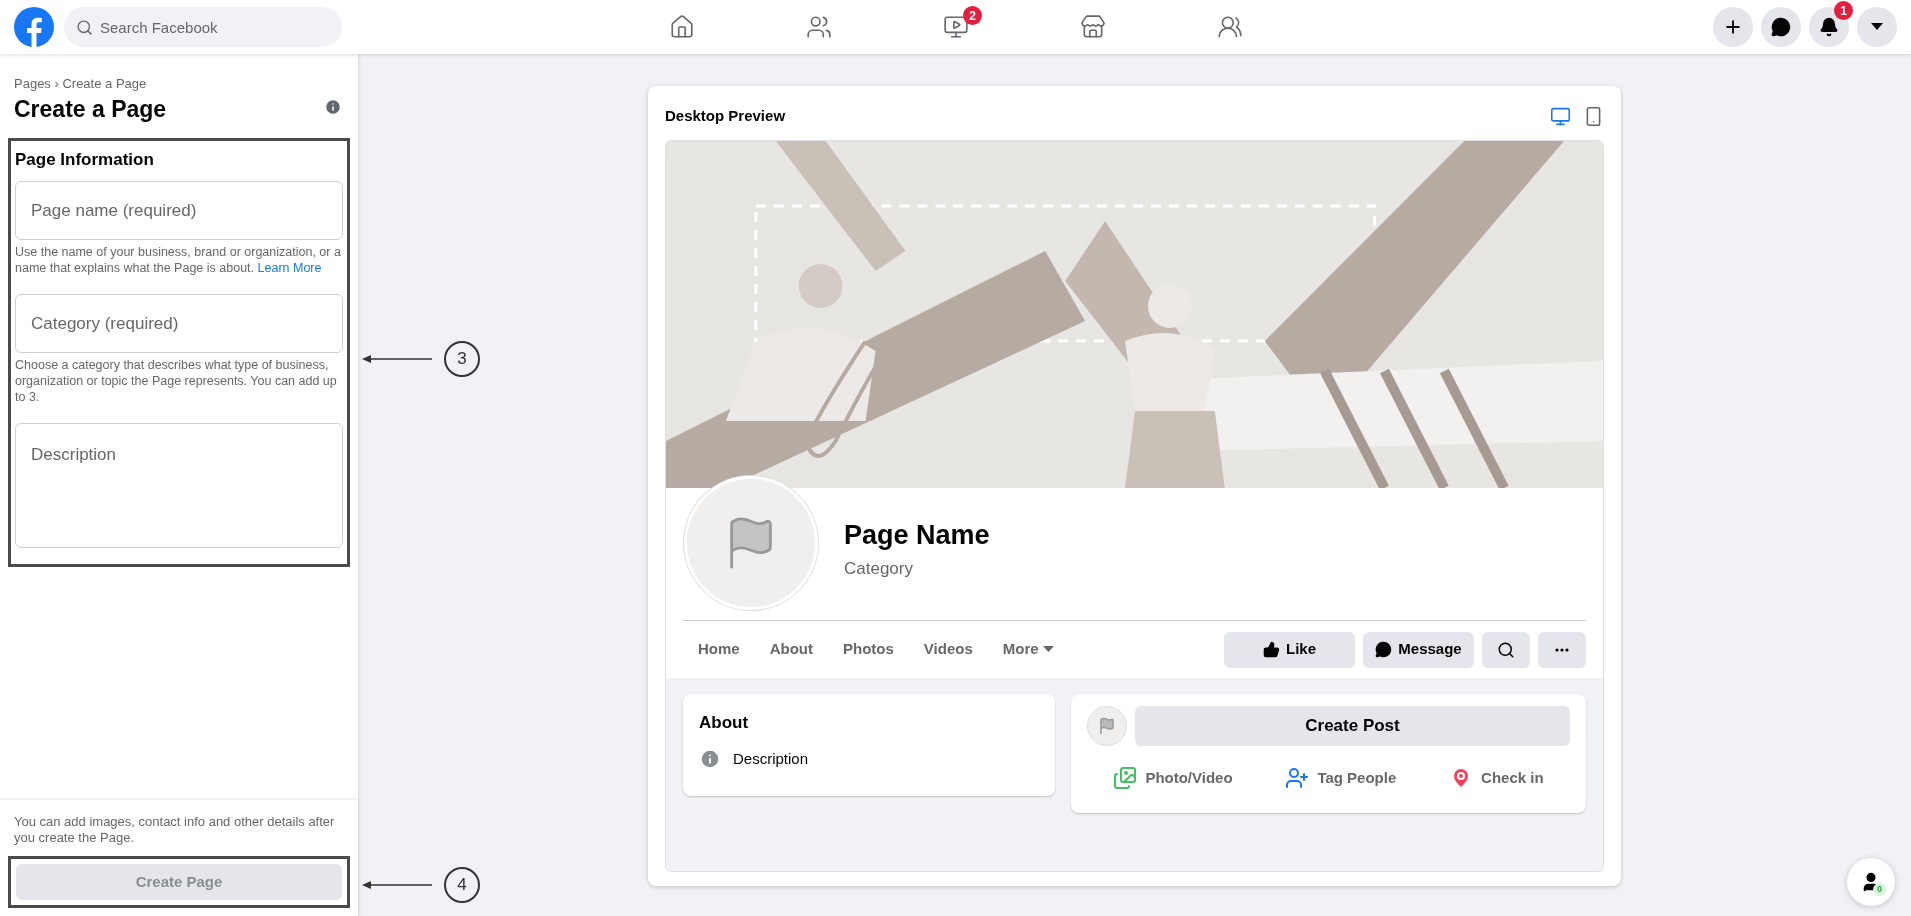 Image resolution: width=1911 pixels, height=916 pixels. I want to click on search-button, so click(1506, 649).